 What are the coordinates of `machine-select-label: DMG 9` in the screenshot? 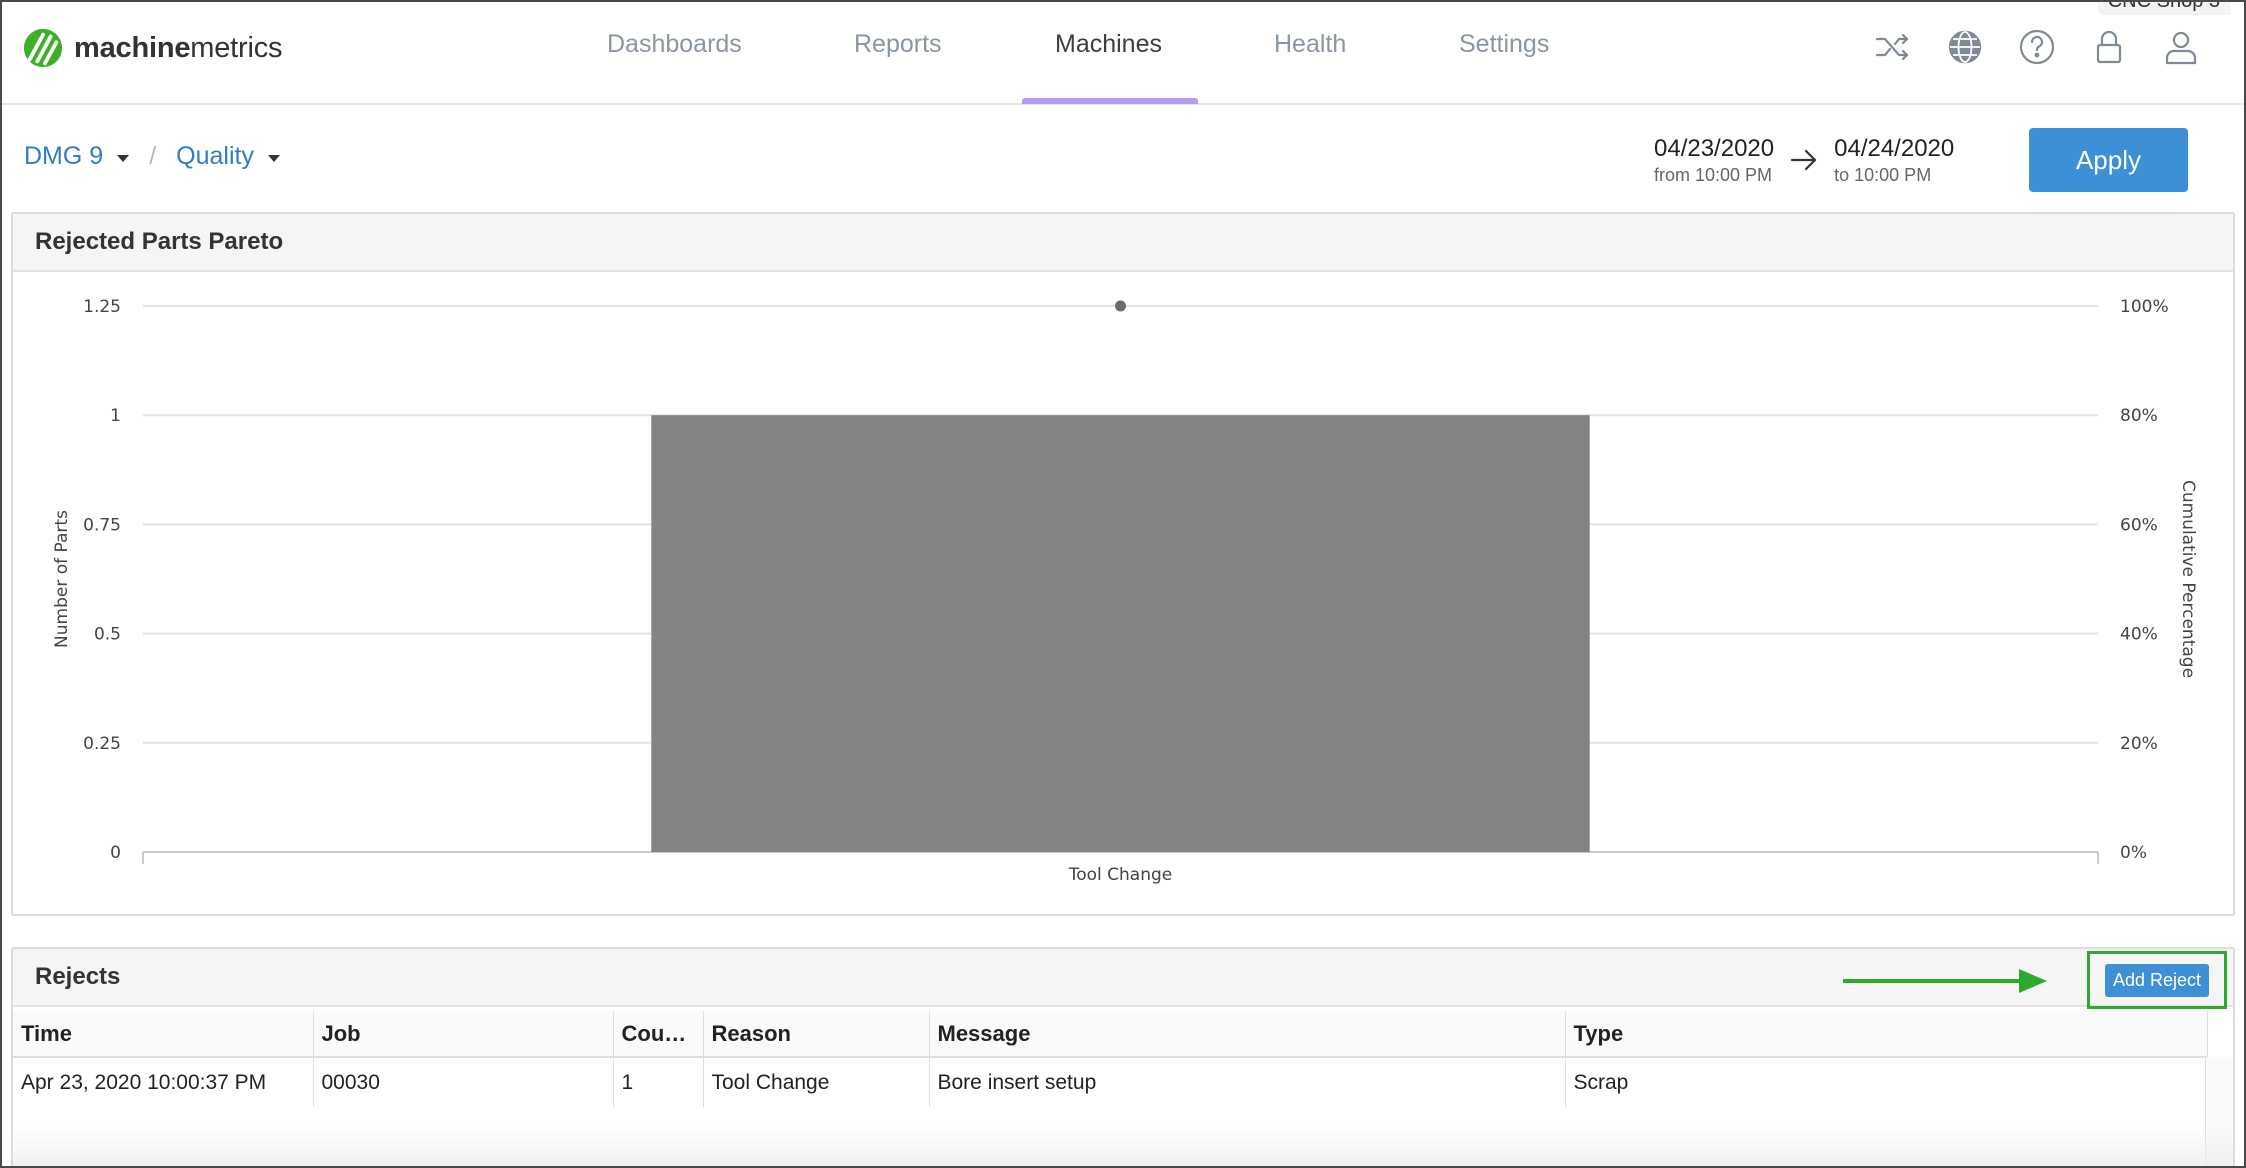 It's located at (64, 156).